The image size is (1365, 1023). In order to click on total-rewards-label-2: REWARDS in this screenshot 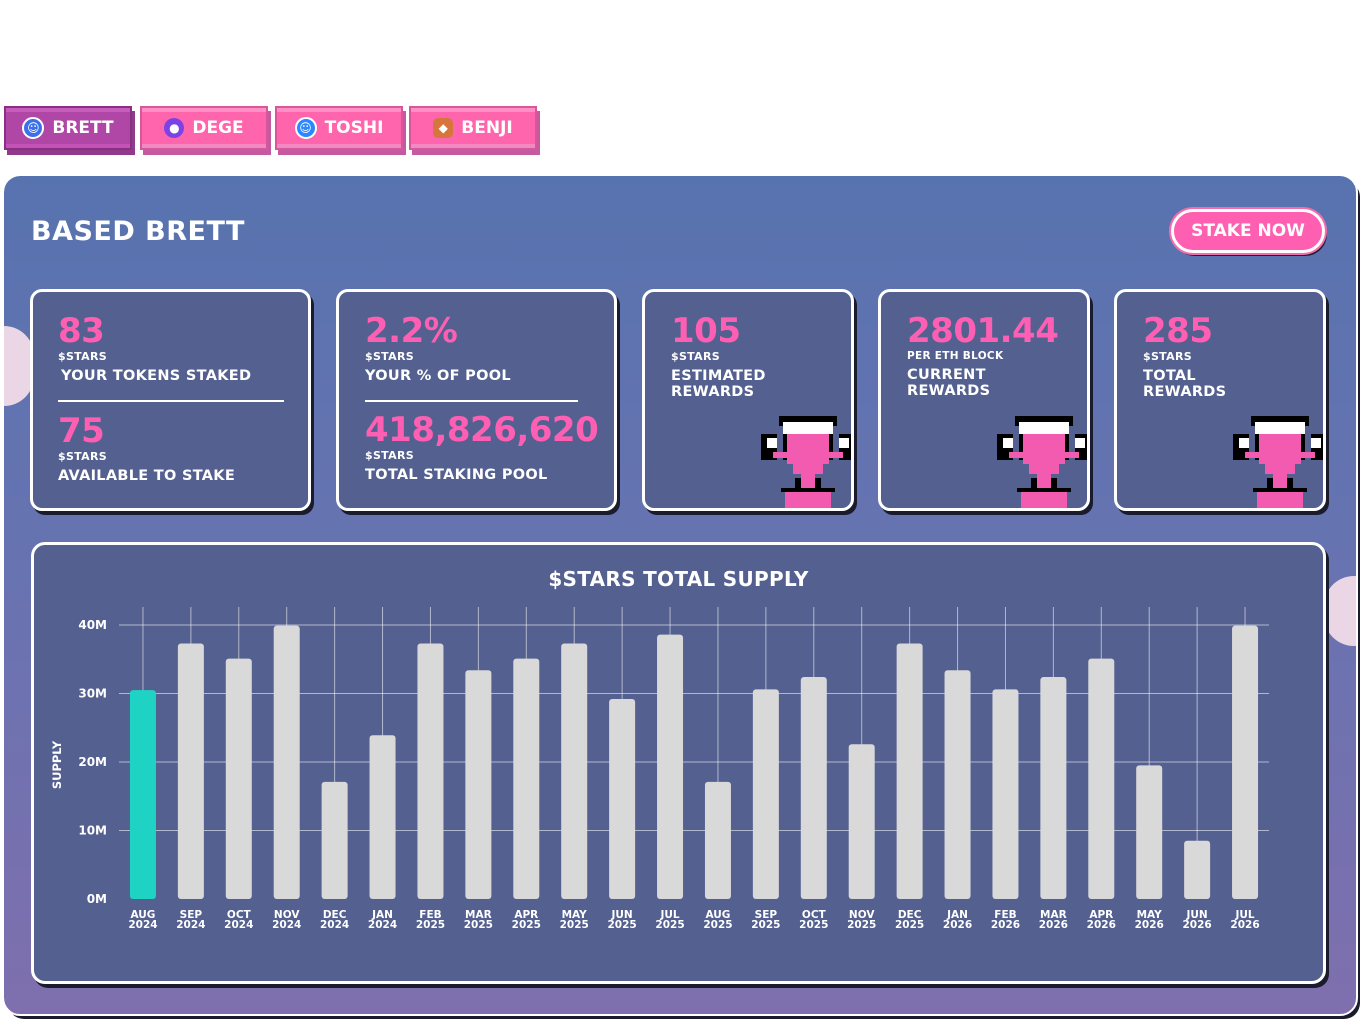, I will do `click(1185, 392)`.